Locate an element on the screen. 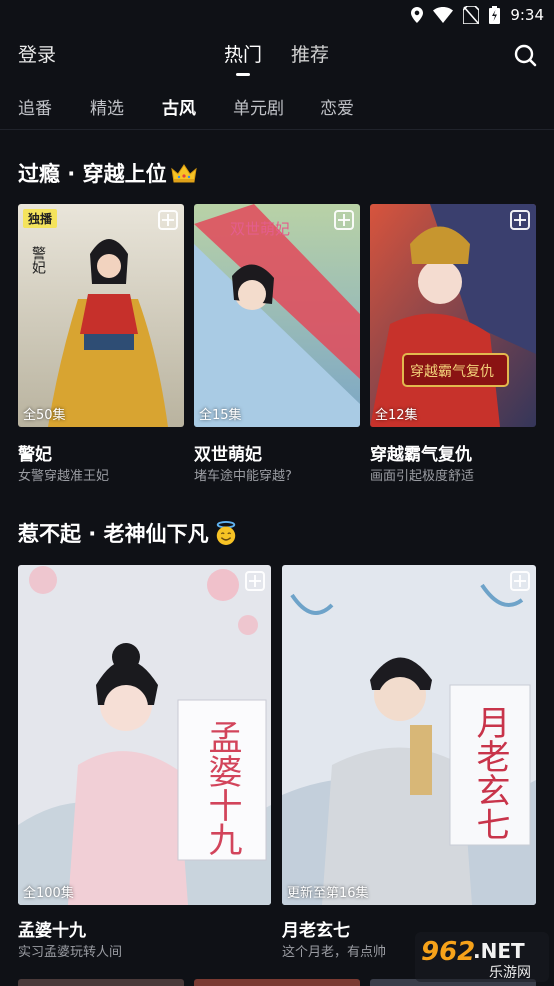  episode-count: 全100集 is located at coordinates (48, 893).